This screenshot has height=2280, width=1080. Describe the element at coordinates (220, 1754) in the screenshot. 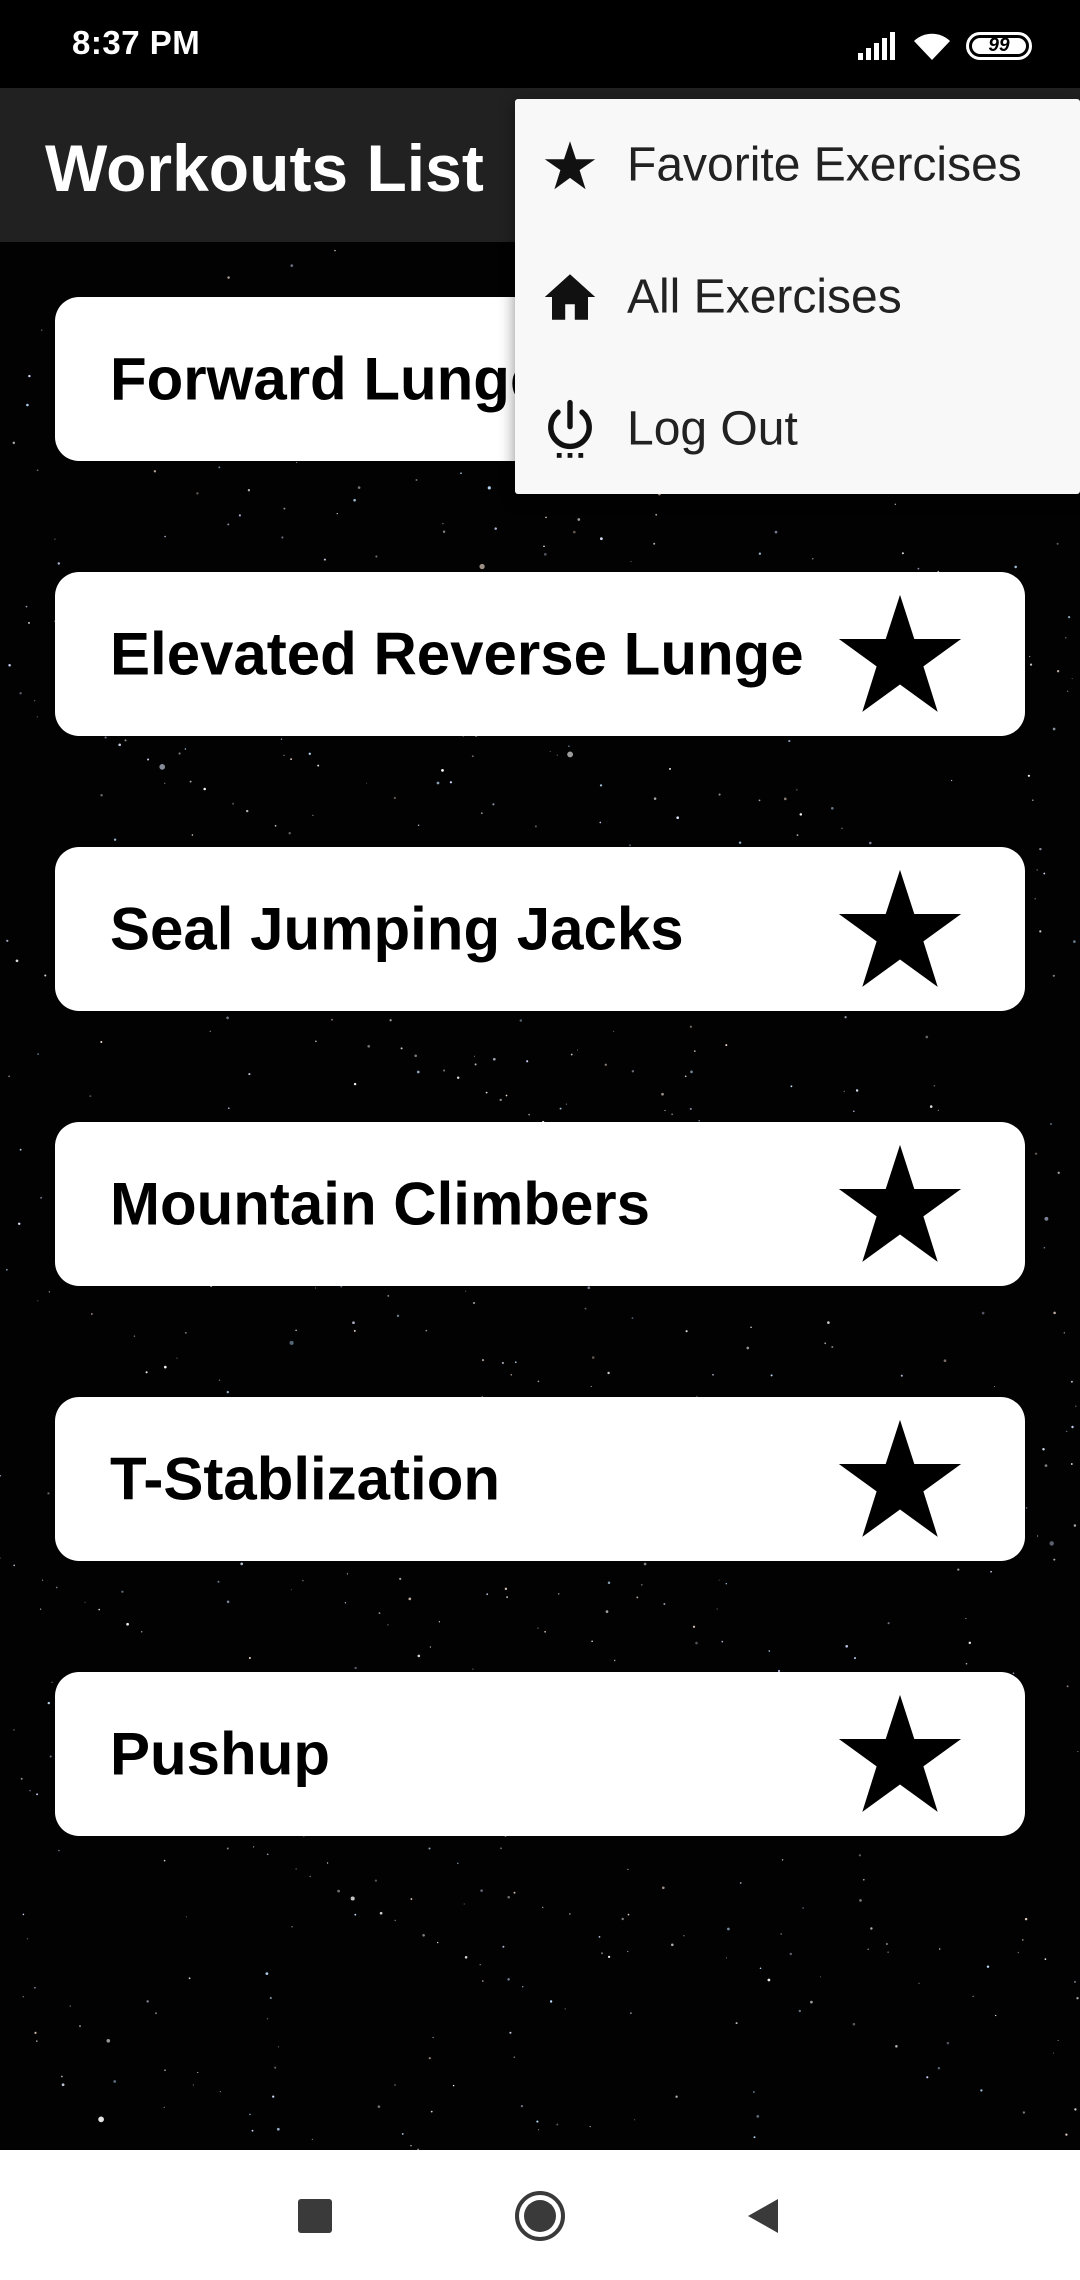

I see `workout-name: Pushup` at that location.